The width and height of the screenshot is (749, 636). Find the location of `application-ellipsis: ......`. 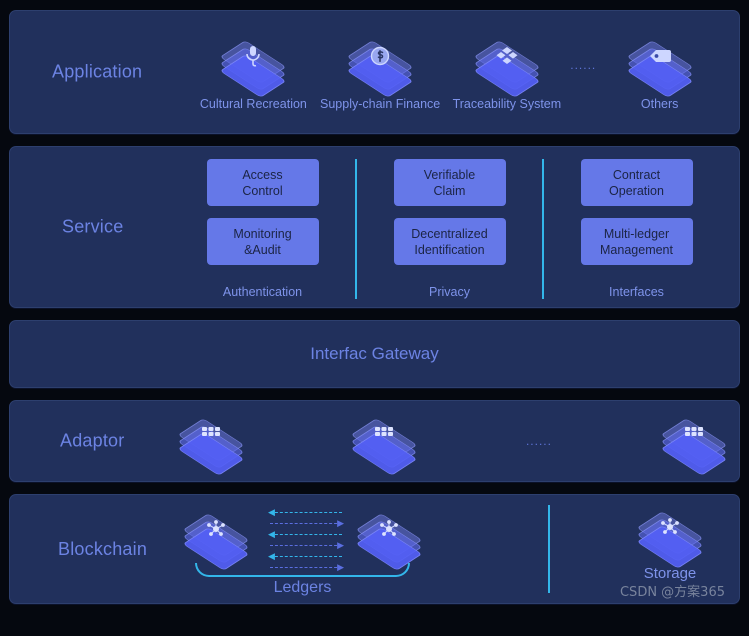

application-ellipsis: ...... is located at coordinates (583, 65).